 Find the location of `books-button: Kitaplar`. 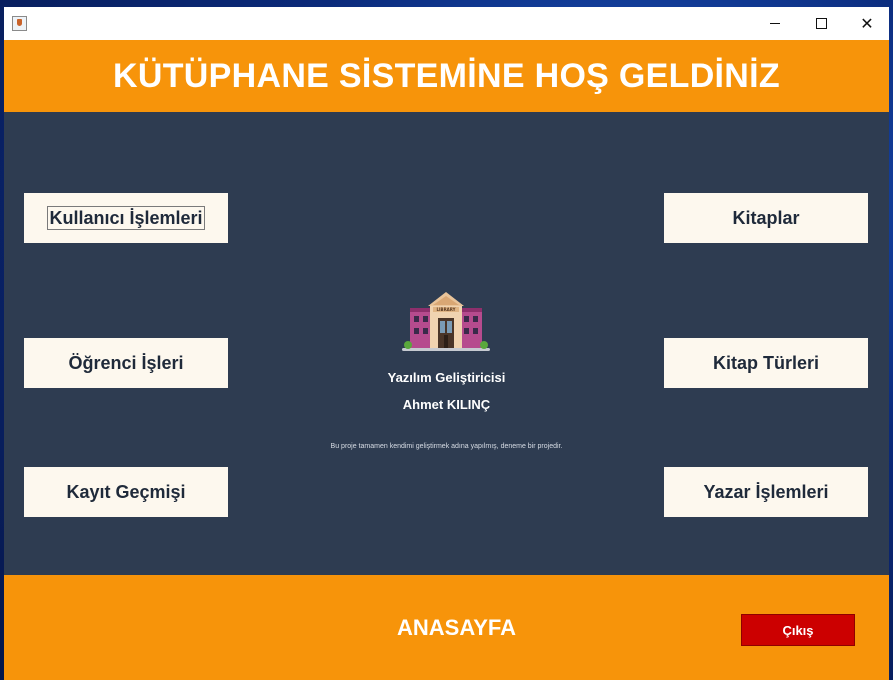

books-button: Kitaplar is located at coordinates (766, 218).